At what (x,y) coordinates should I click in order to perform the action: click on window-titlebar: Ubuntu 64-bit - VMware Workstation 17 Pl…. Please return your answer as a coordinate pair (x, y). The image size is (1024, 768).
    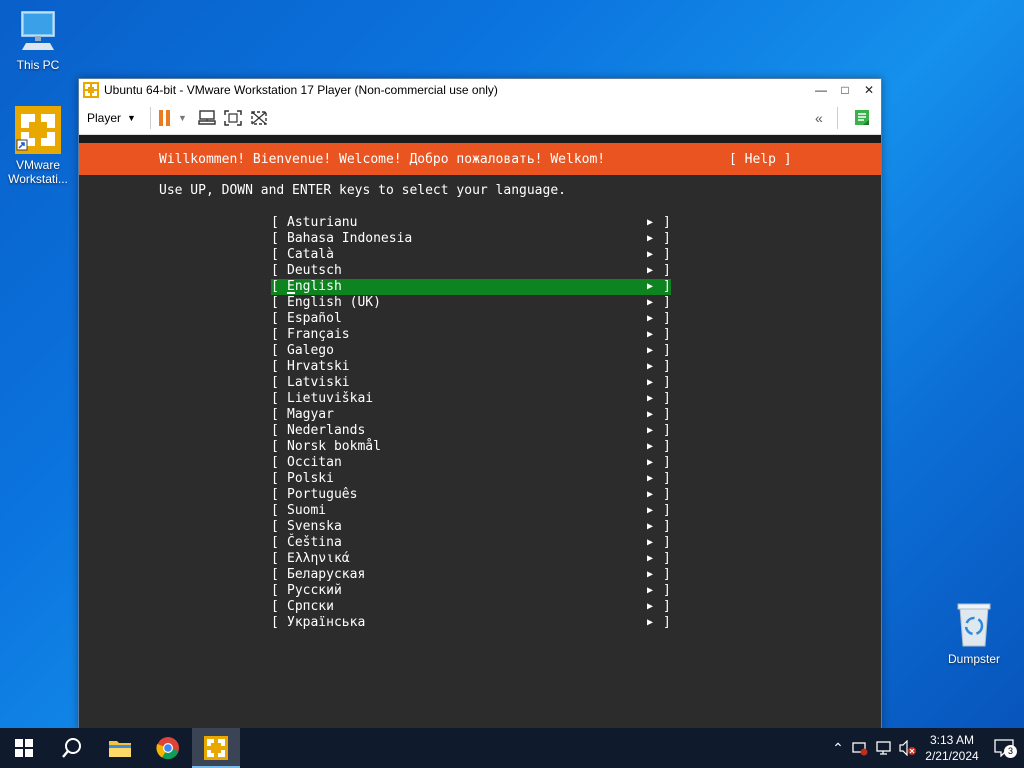
    Looking at the image, I should click on (480, 90).